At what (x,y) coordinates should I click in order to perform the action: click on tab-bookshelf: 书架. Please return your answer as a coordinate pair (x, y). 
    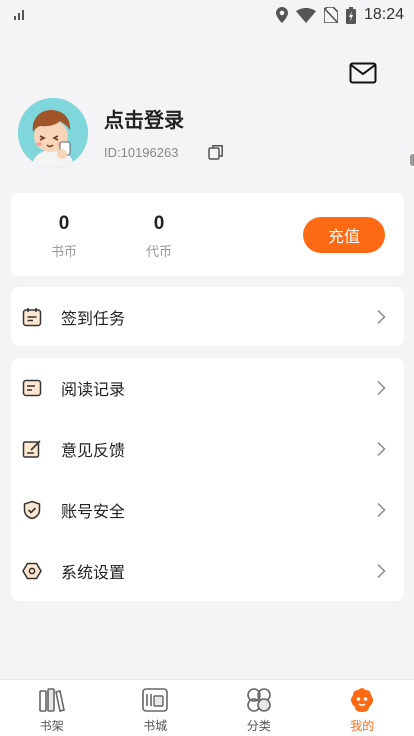
    Looking at the image, I should click on (52, 708).